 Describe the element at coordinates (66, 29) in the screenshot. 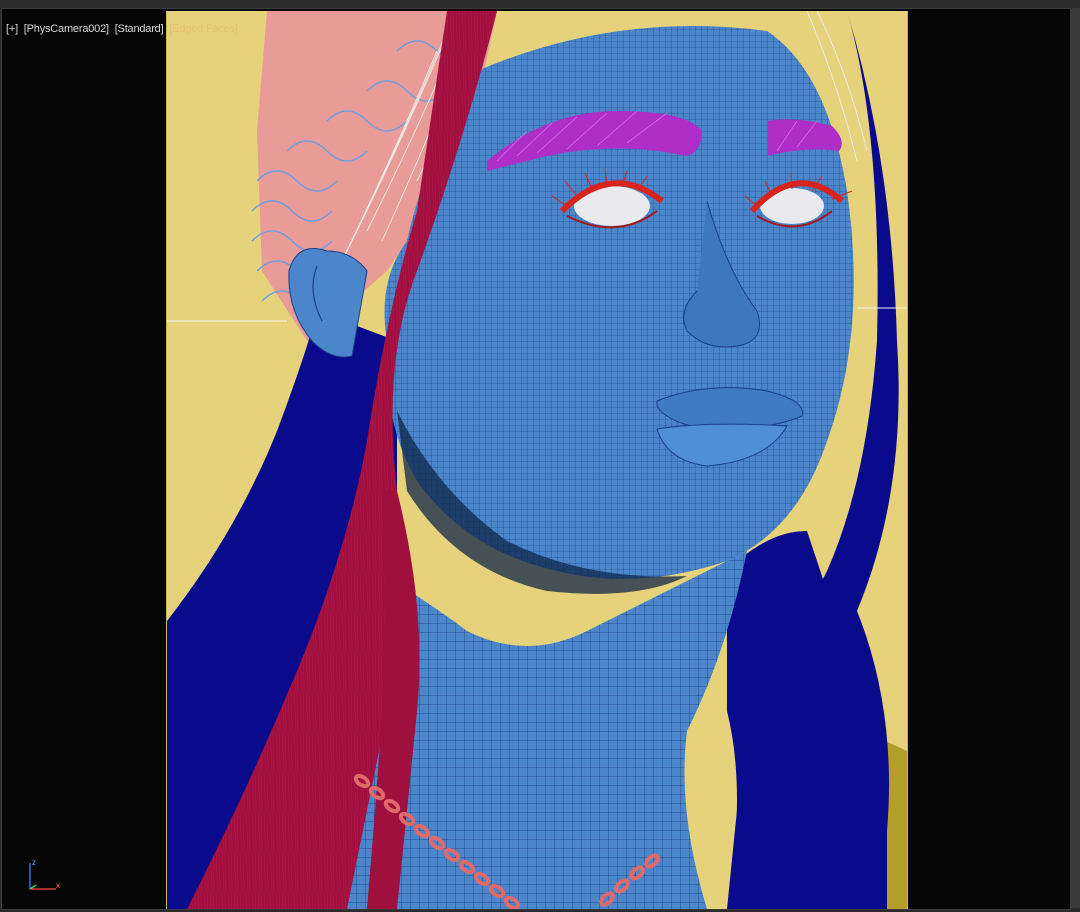

I see `camera-label: [PhysCamera002]` at that location.